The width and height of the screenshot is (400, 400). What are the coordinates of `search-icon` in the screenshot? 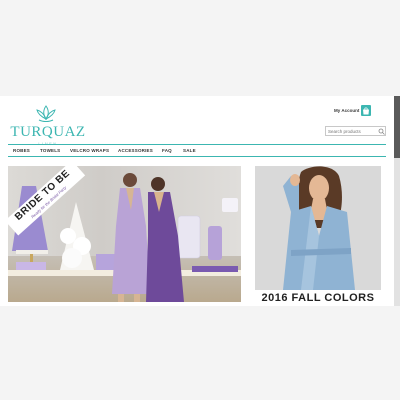 It's located at (381, 131).